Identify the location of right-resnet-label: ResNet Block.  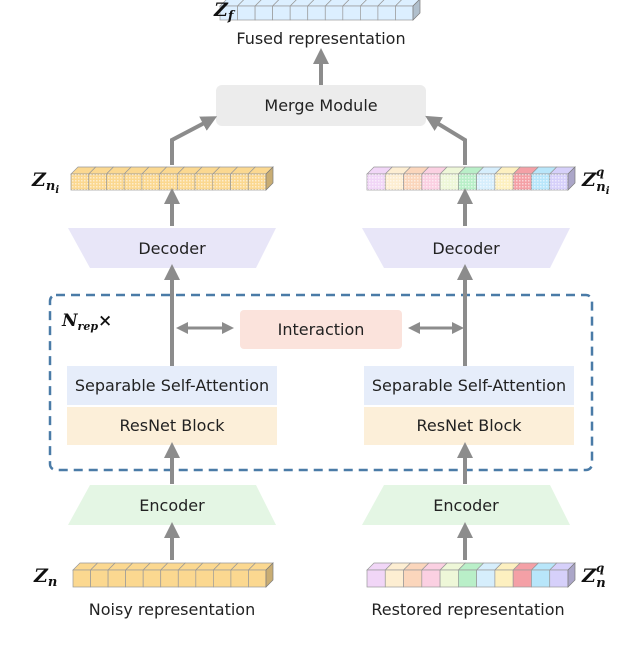
(469, 425).